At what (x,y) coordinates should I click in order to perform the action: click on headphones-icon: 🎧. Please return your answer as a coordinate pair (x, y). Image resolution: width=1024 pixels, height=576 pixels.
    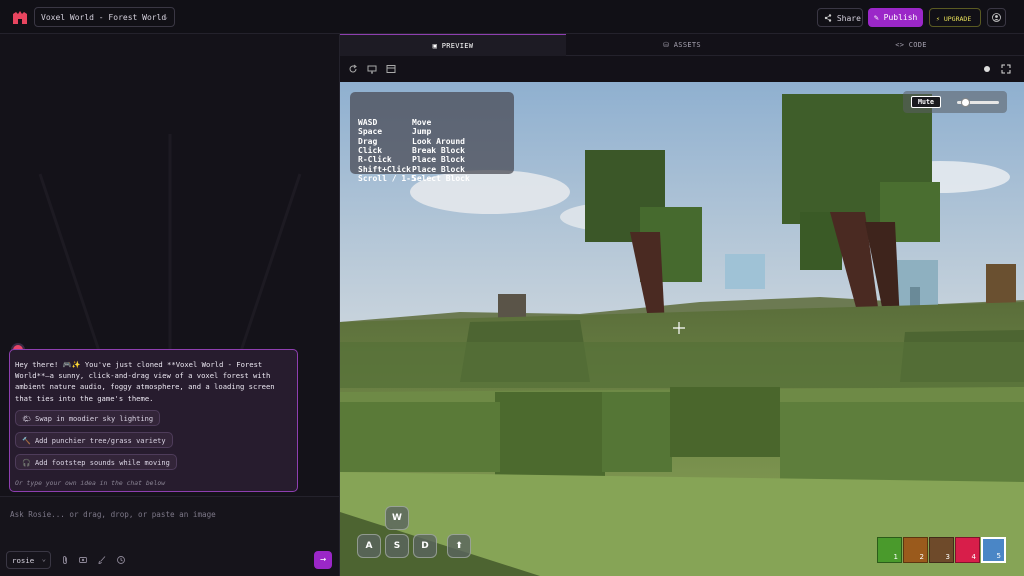
    Looking at the image, I should click on (26, 463).